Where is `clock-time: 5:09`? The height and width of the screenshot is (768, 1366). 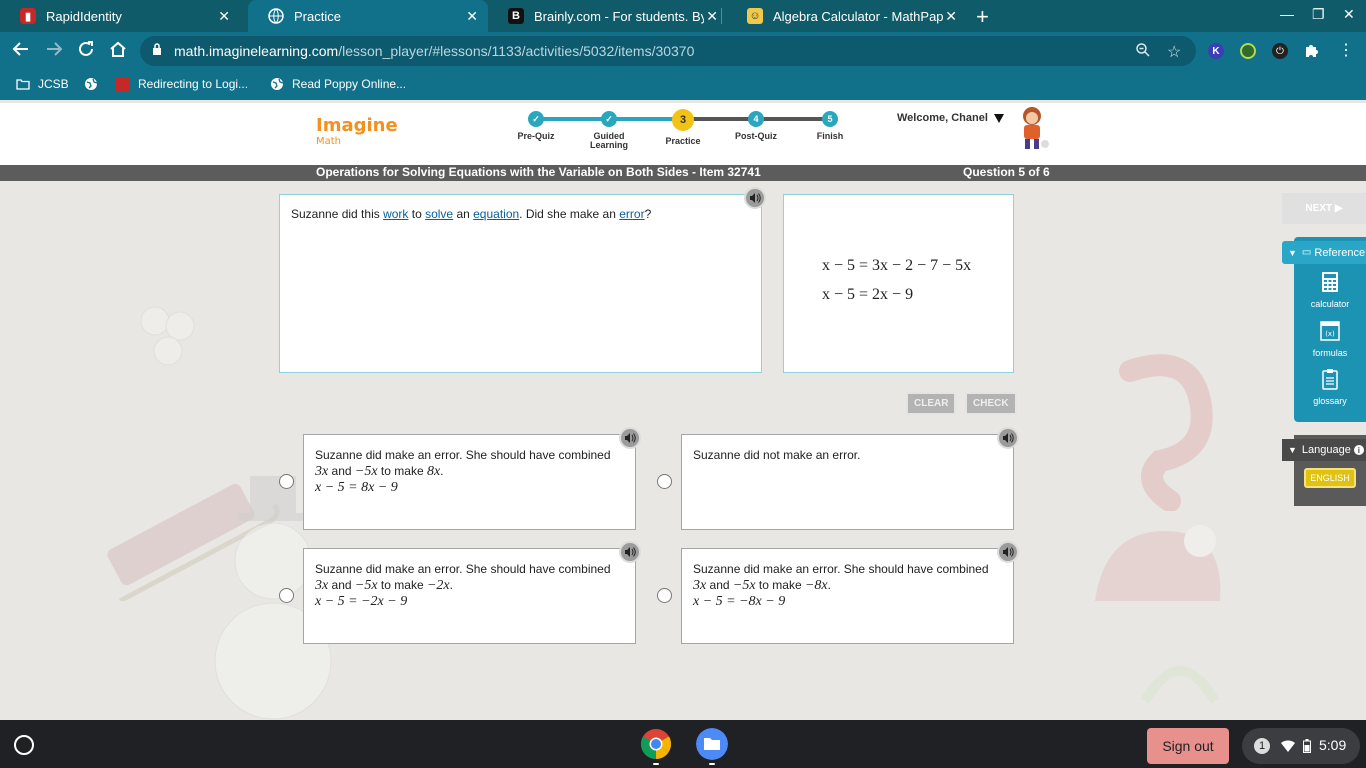 clock-time: 5:09 is located at coordinates (1333, 745).